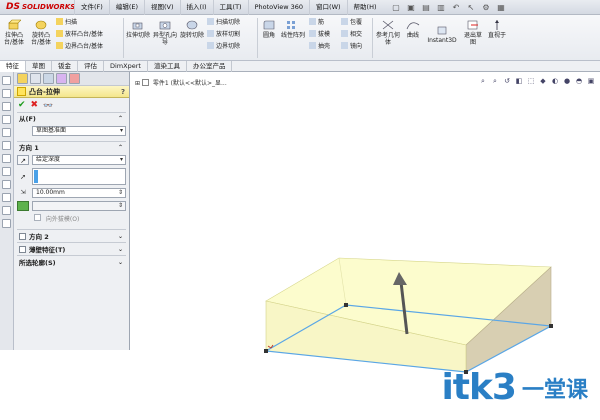 The height and width of the screenshot is (420, 600). What do you see at coordinates (23, 206) in the screenshot?
I see `draft-toggle-icon` at bounding box center [23, 206].